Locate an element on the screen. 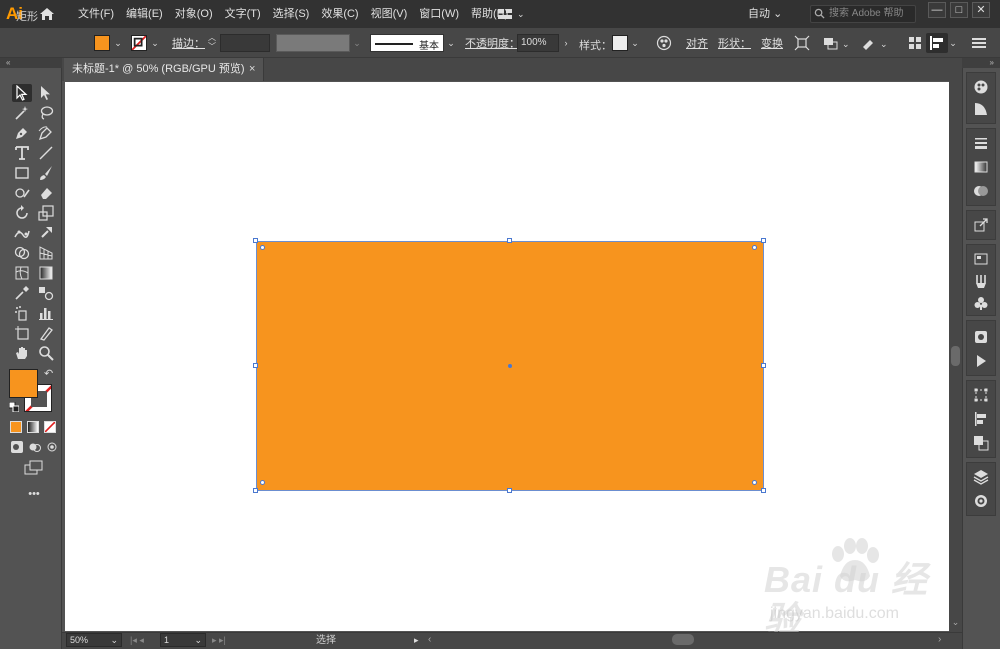  help-search-input: 搜索 Adobe 帮助 is located at coordinates (863, 14).